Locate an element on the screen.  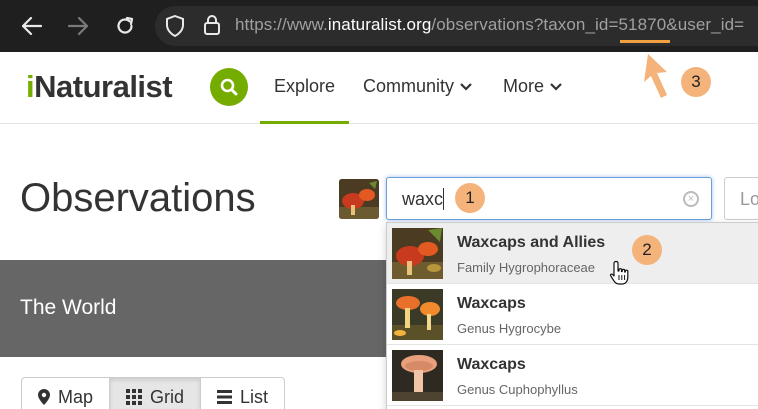
lock-icon is located at coordinates (212, 27).